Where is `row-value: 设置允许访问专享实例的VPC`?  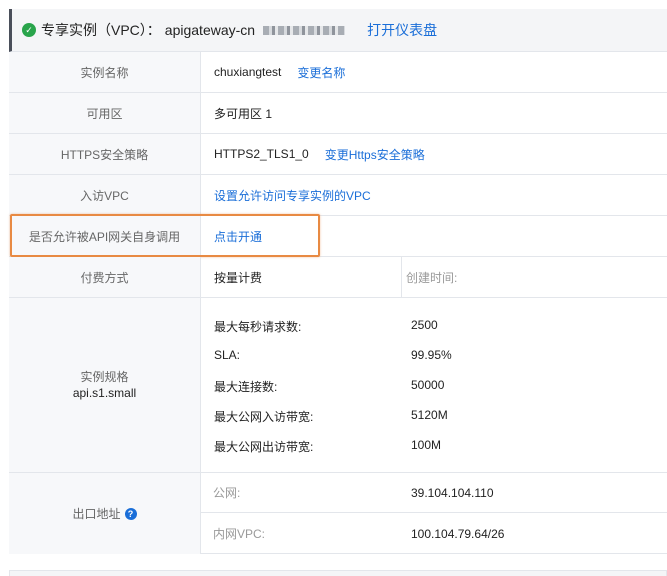
row-value: 设置允许访问专享实例的VPC is located at coordinates (292, 195).